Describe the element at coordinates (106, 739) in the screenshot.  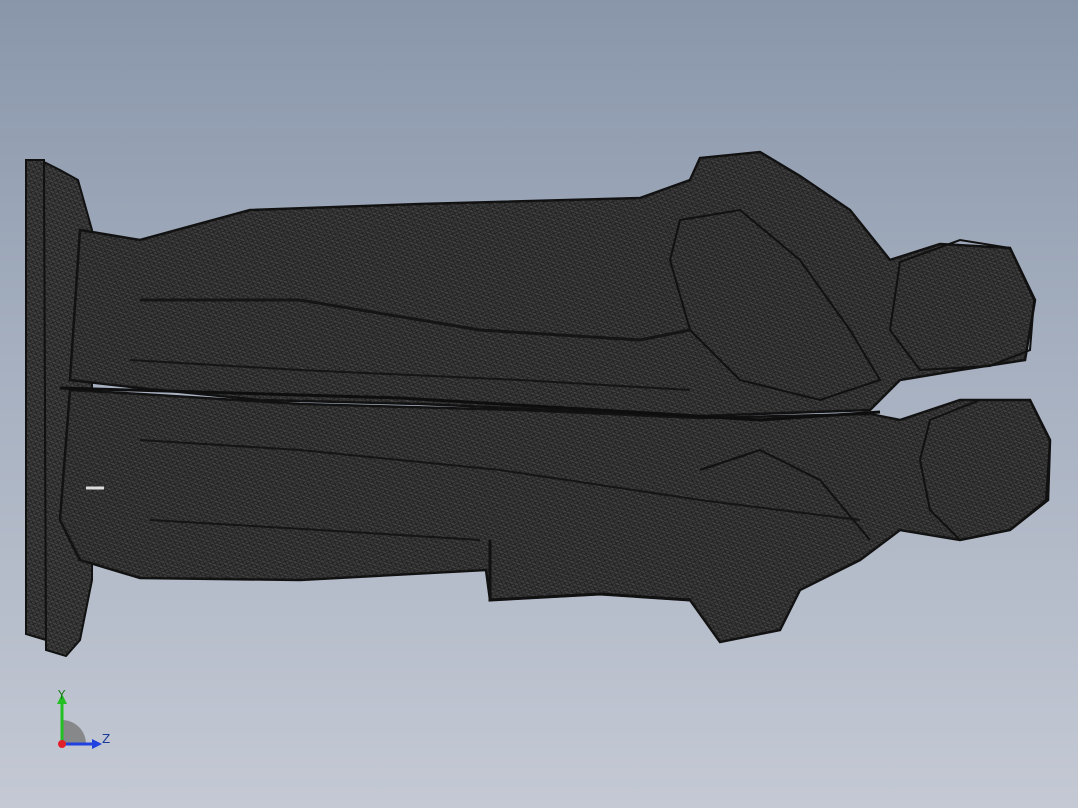
I see `triad-z-label: Z` at that location.